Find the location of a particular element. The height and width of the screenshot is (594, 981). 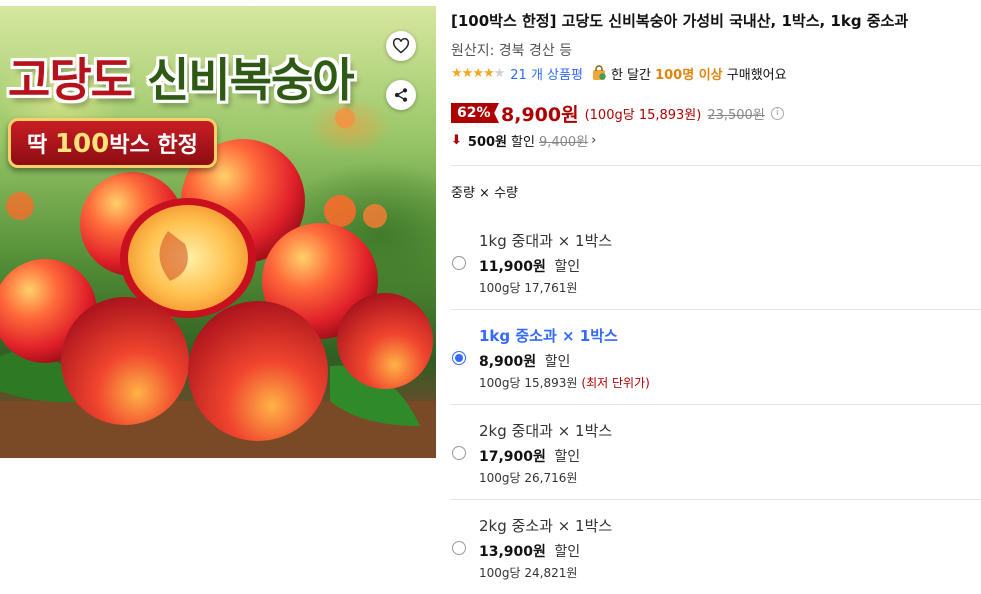

option-price: 8,900원 is located at coordinates (508, 362).